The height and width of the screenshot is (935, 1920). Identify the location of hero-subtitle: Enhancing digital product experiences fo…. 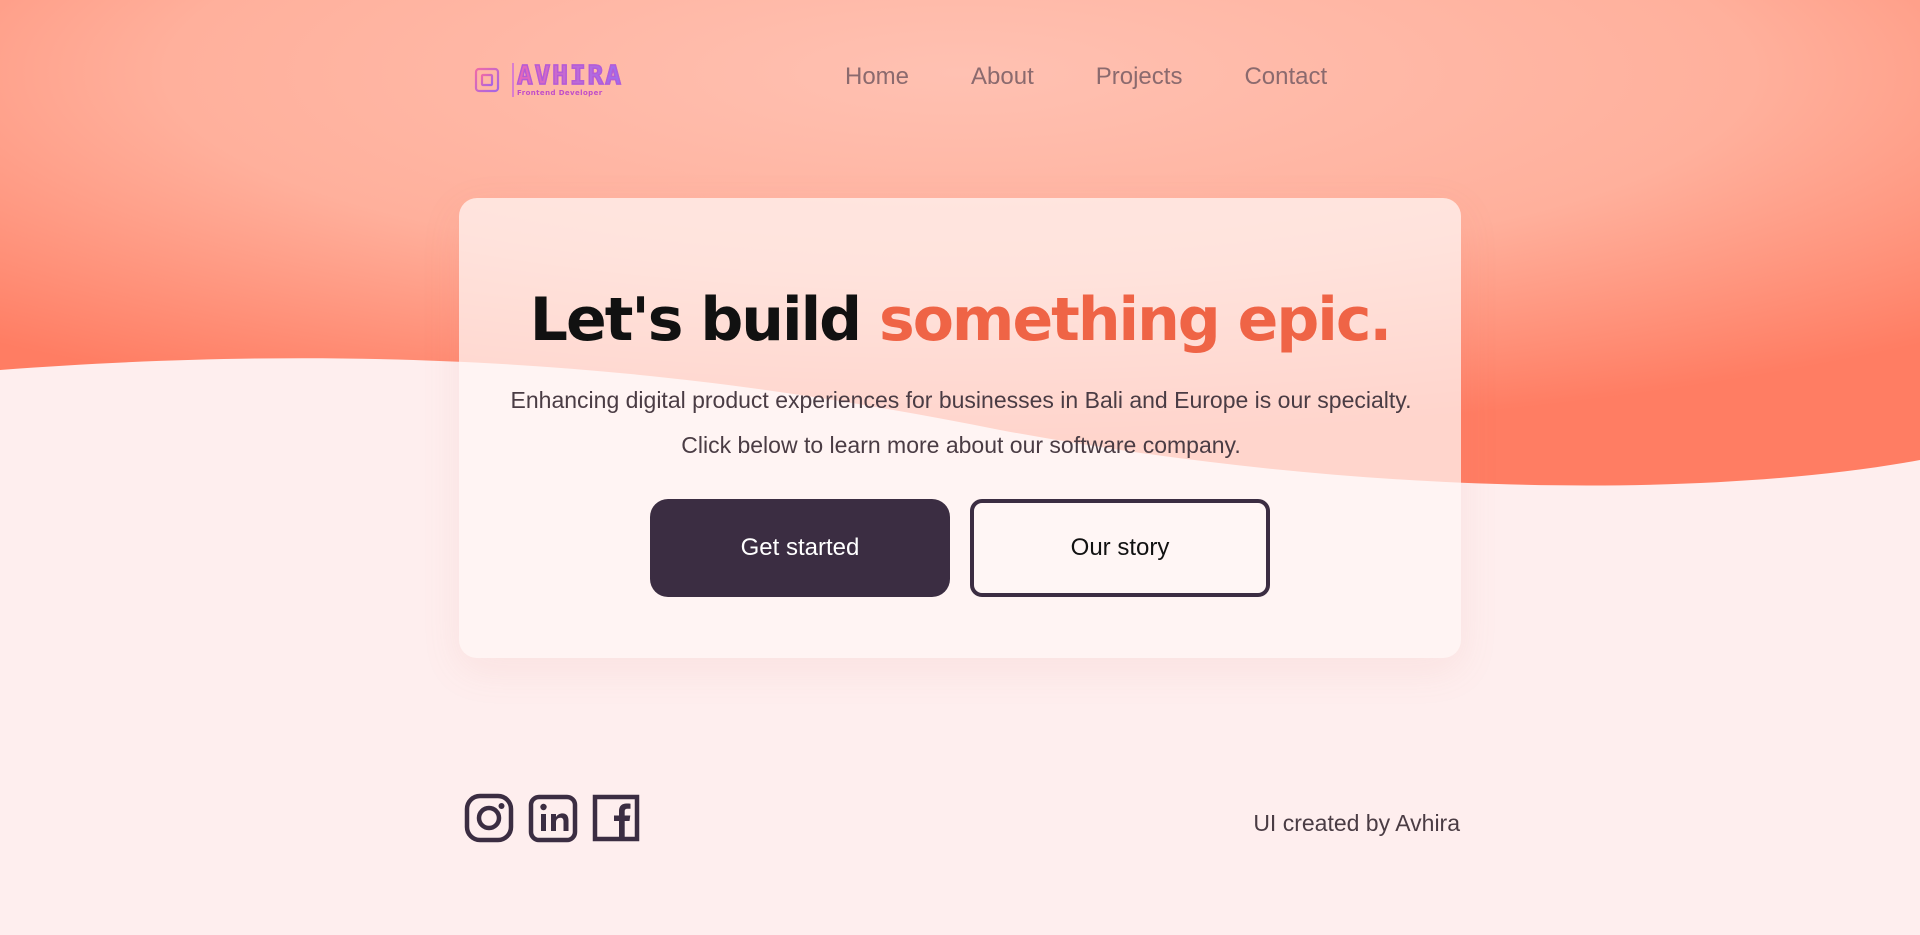
(961, 422).